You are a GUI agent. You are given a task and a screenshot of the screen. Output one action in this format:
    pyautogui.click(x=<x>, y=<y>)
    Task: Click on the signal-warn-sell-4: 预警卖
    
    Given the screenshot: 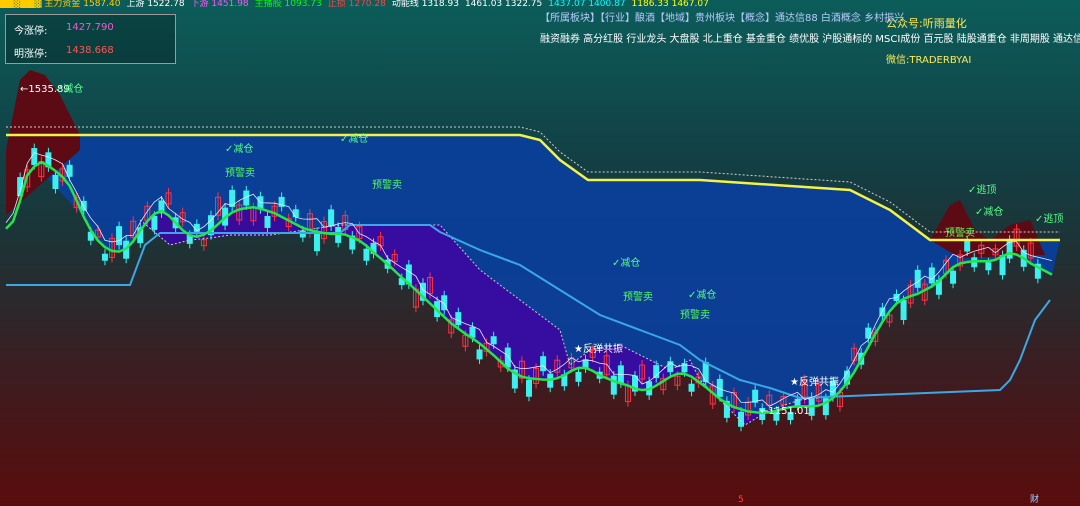 What is the action you would take?
    pyautogui.click(x=960, y=232)
    